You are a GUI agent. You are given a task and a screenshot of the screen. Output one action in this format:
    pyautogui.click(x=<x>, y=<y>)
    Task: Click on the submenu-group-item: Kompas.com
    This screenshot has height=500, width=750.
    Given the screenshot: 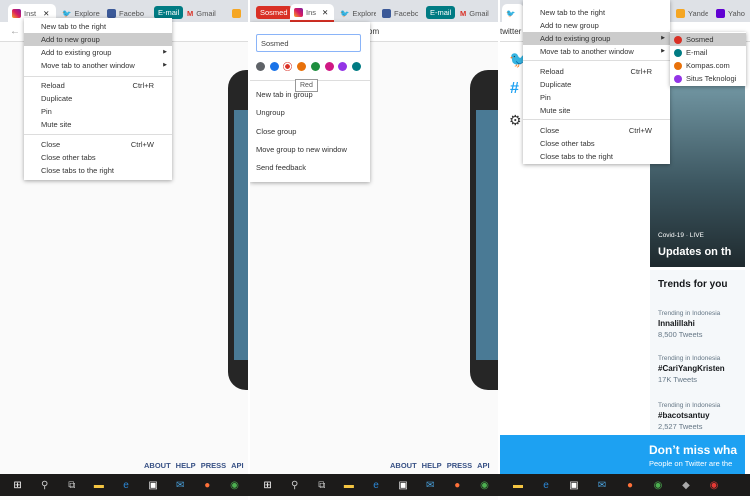 What is the action you would take?
    pyautogui.click(x=708, y=65)
    